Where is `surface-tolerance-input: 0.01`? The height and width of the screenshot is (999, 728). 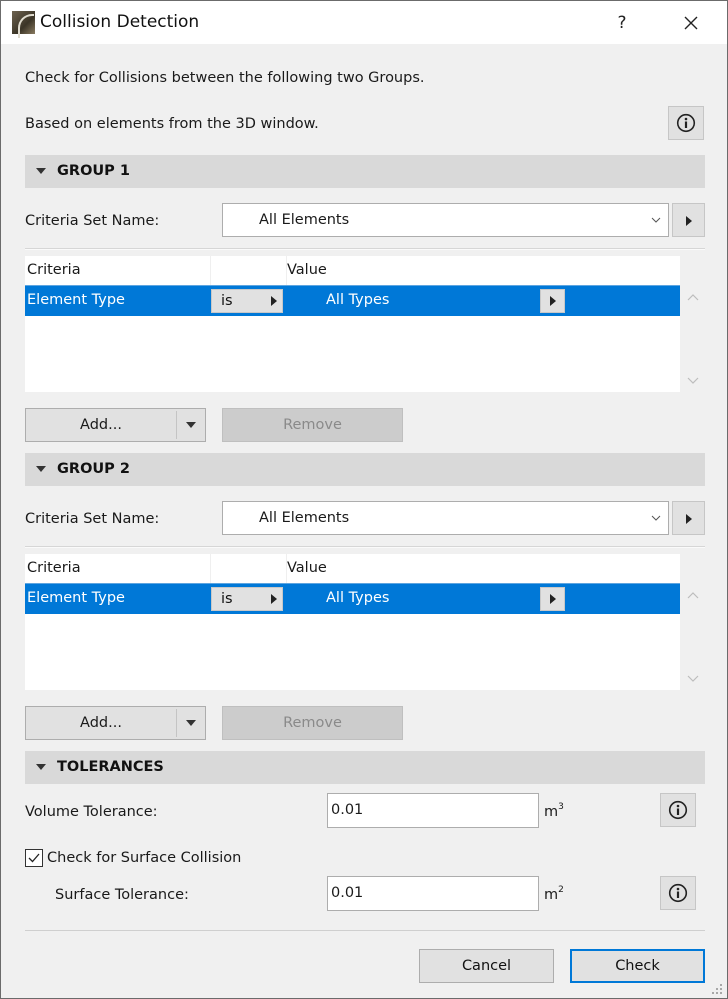
surface-tolerance-input: 0.01 is located at coordinates (433, 893).